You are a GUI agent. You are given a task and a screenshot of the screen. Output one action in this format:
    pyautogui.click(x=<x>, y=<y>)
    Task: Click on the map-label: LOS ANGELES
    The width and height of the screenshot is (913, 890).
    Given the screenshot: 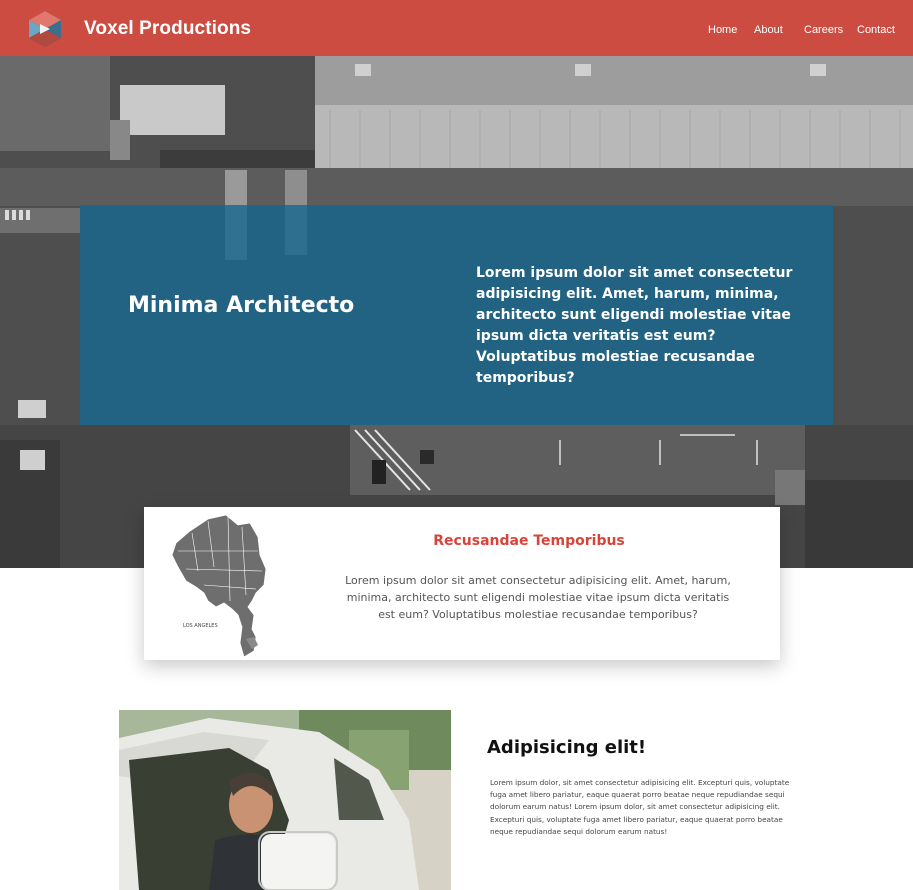 What is the action you would take?
    pyautogui.click(x=200, y=626)
    